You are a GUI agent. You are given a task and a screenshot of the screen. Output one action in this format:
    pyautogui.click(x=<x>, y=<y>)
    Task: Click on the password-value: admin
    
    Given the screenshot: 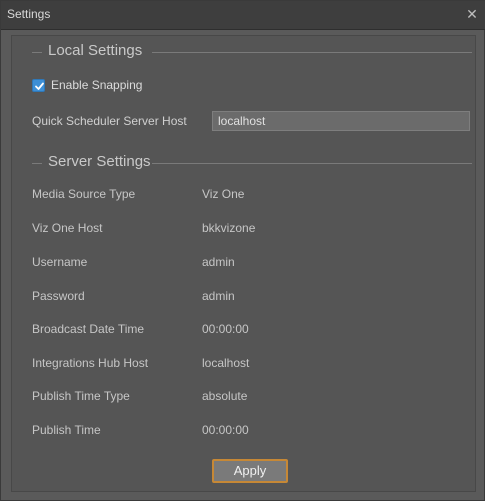 What is the action you would take?
    pyautogui.click(x=218, y=296)
    